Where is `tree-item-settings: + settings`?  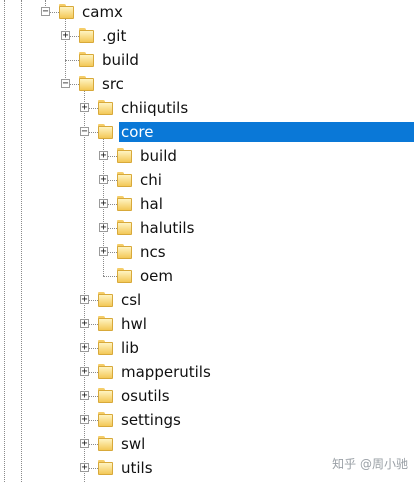
tree-item-settings: + settings is located at coordinates (210, 420).